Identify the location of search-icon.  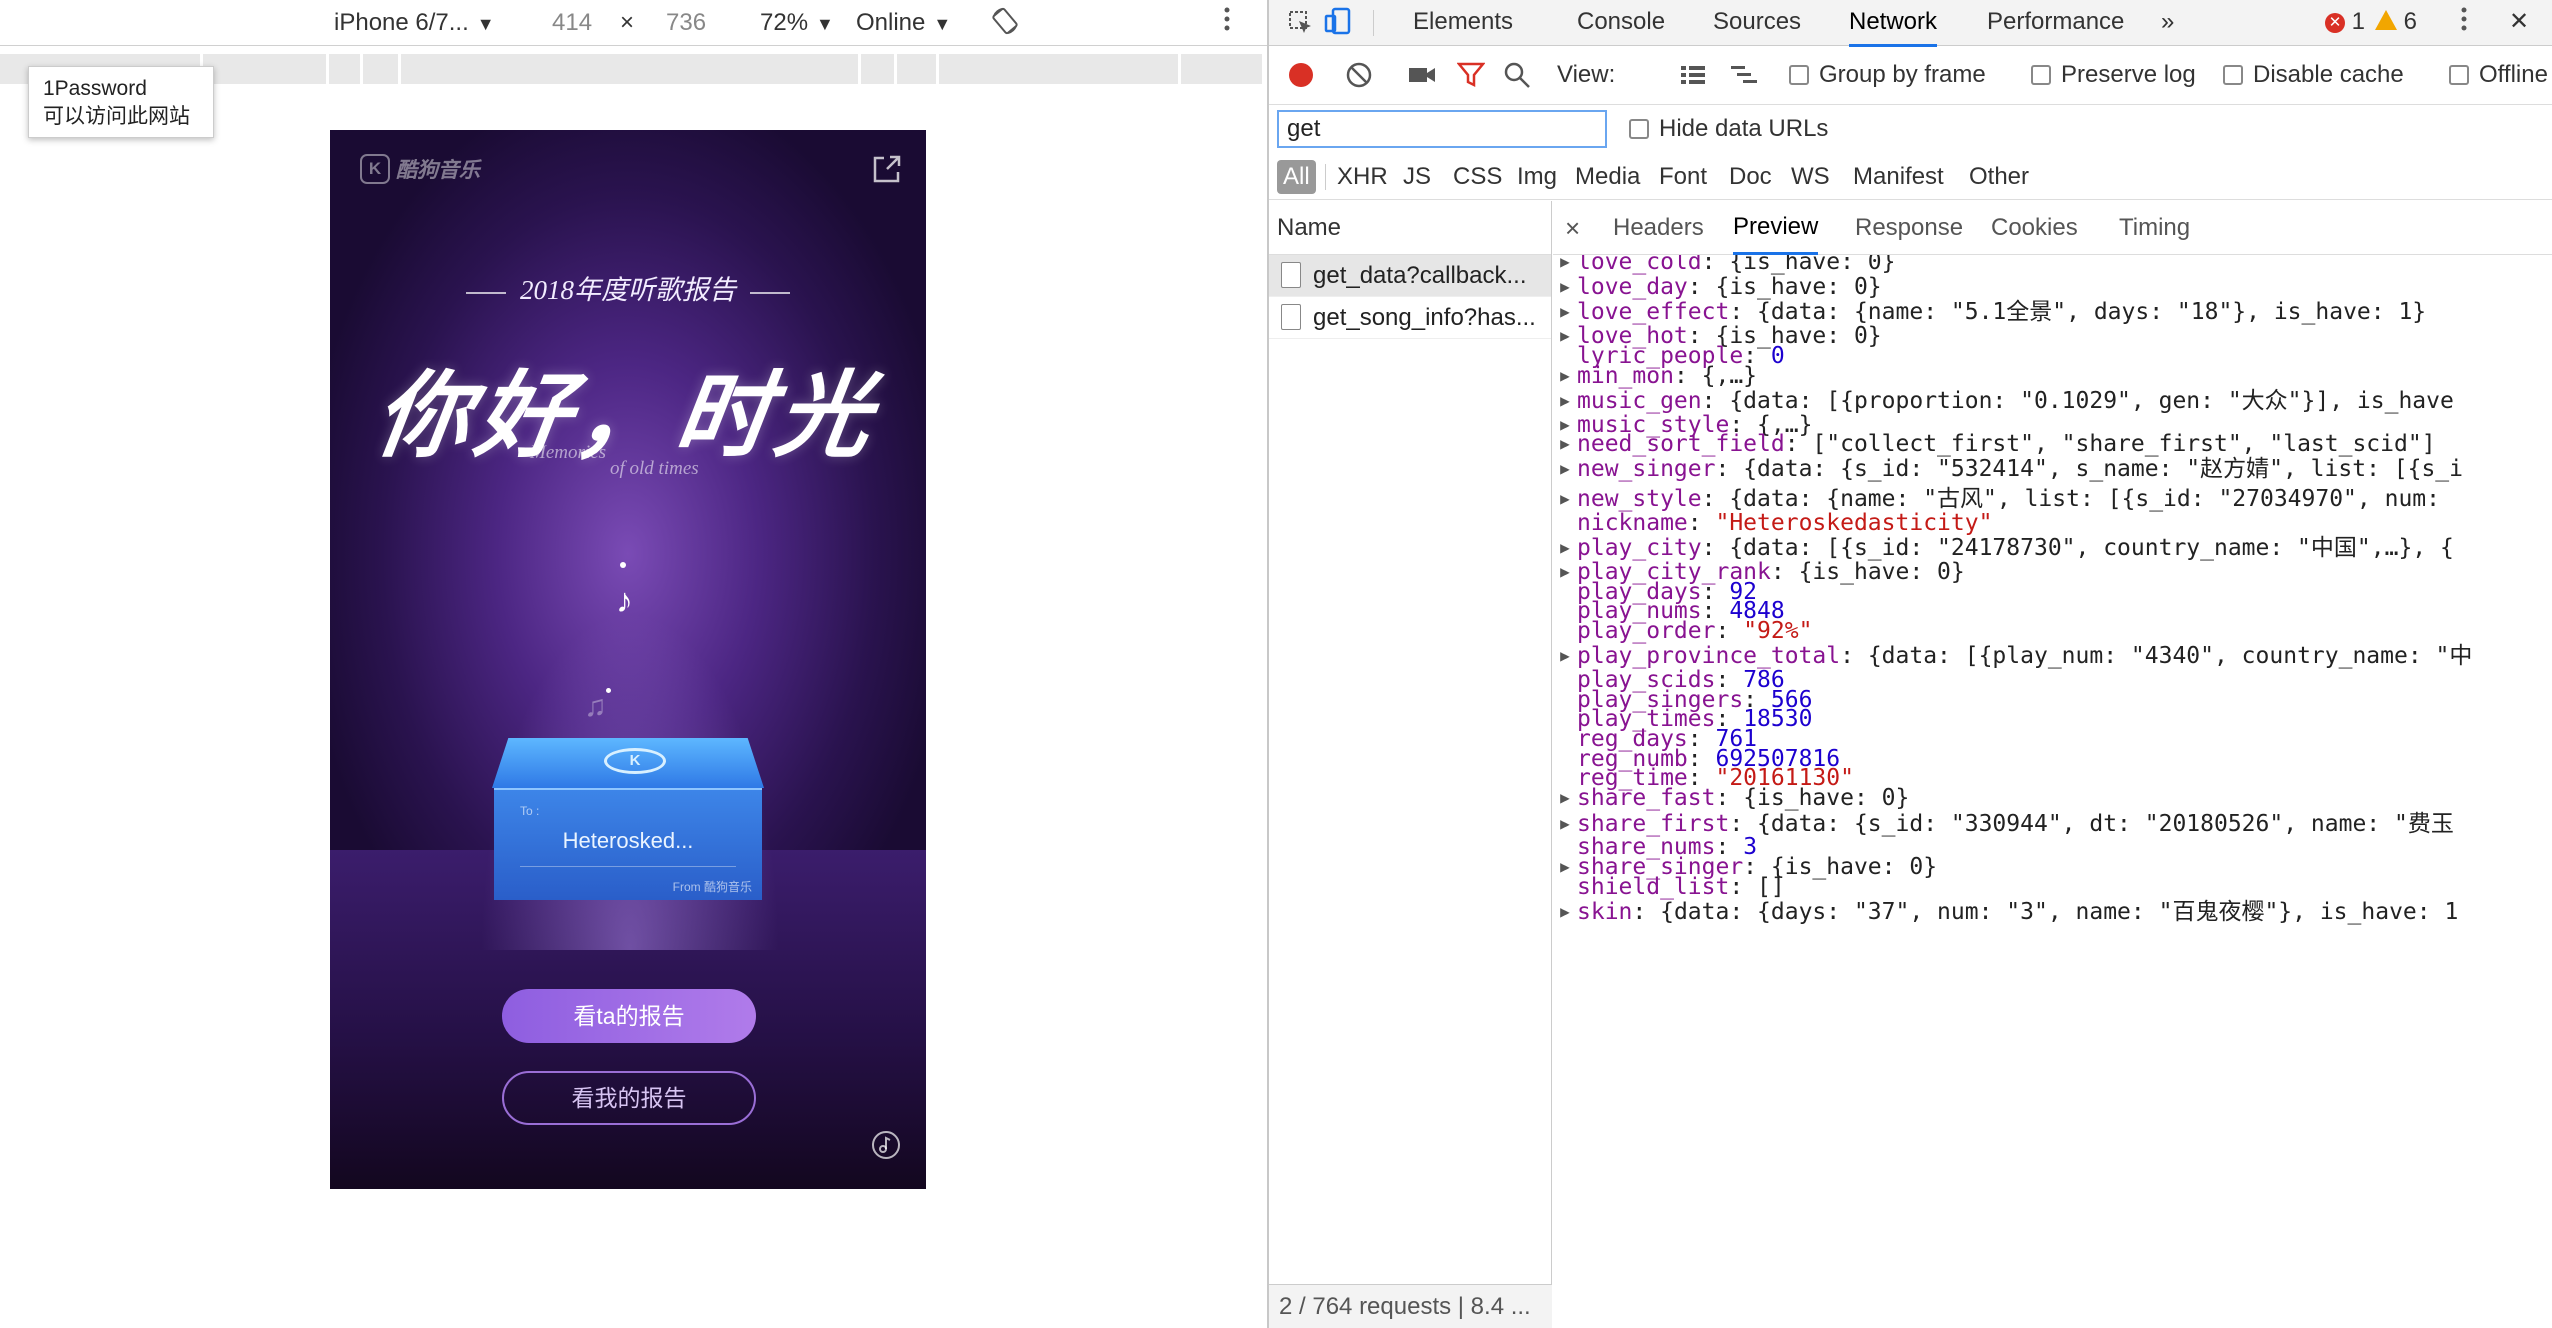
(1517, 79).